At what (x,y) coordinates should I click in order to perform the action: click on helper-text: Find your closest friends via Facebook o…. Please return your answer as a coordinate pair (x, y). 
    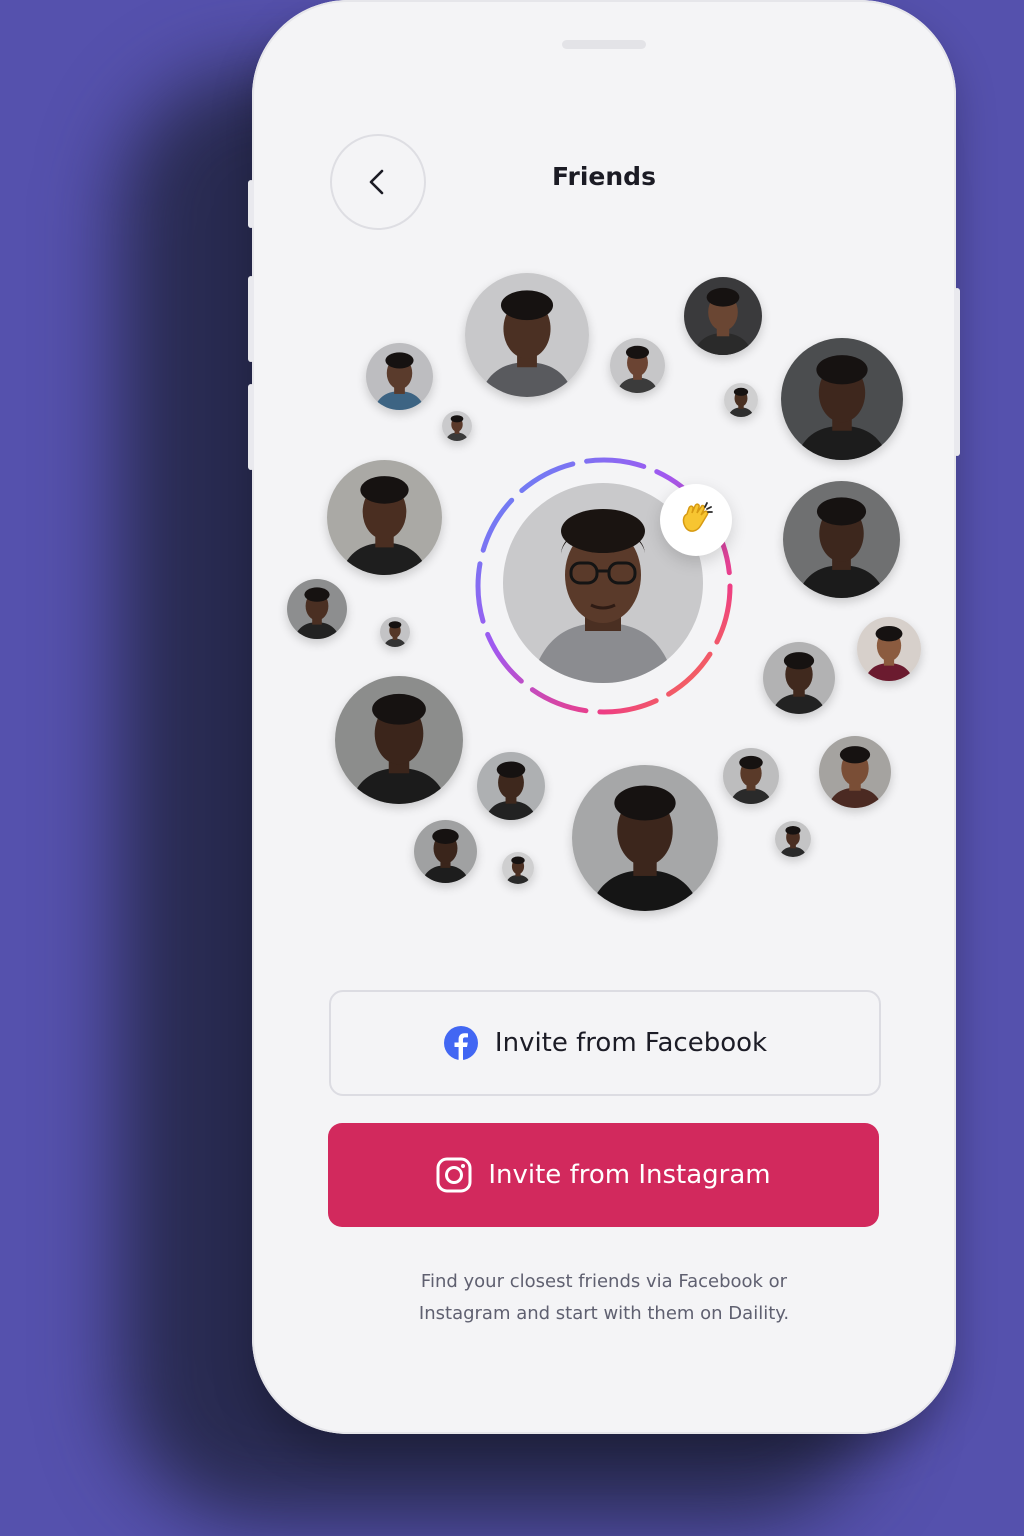
    Looking at the image, I should click on (604, 1298).